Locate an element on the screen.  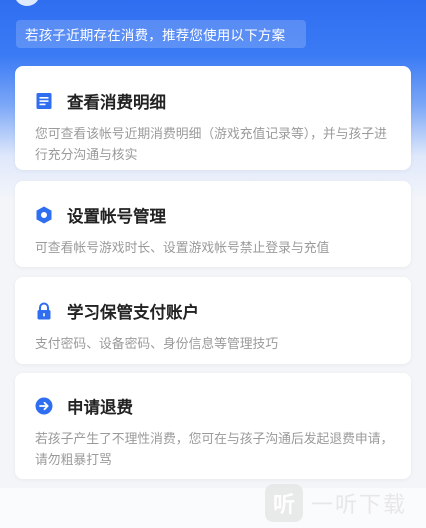
watermark-glyph: 听 is located at coordinates (283, 505).